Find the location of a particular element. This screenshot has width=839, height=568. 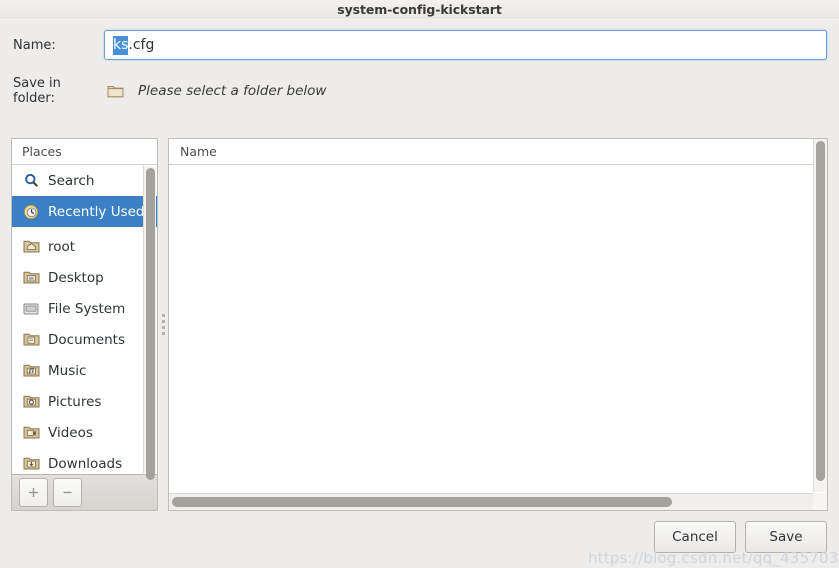

file-column-header-name: Name is located at coordinates (498, 152).